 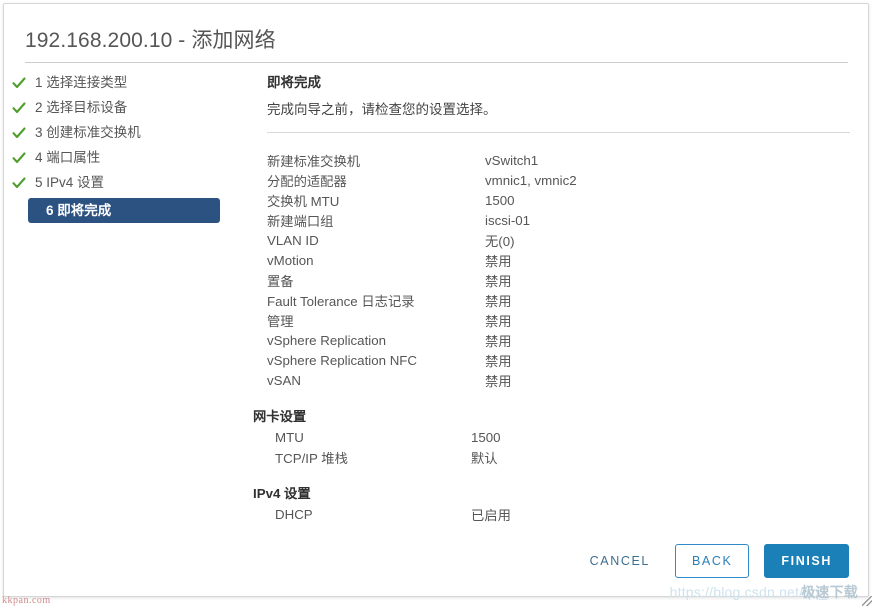 I want to click on summary-row: MTU 1500, so click(x=551, y=437).